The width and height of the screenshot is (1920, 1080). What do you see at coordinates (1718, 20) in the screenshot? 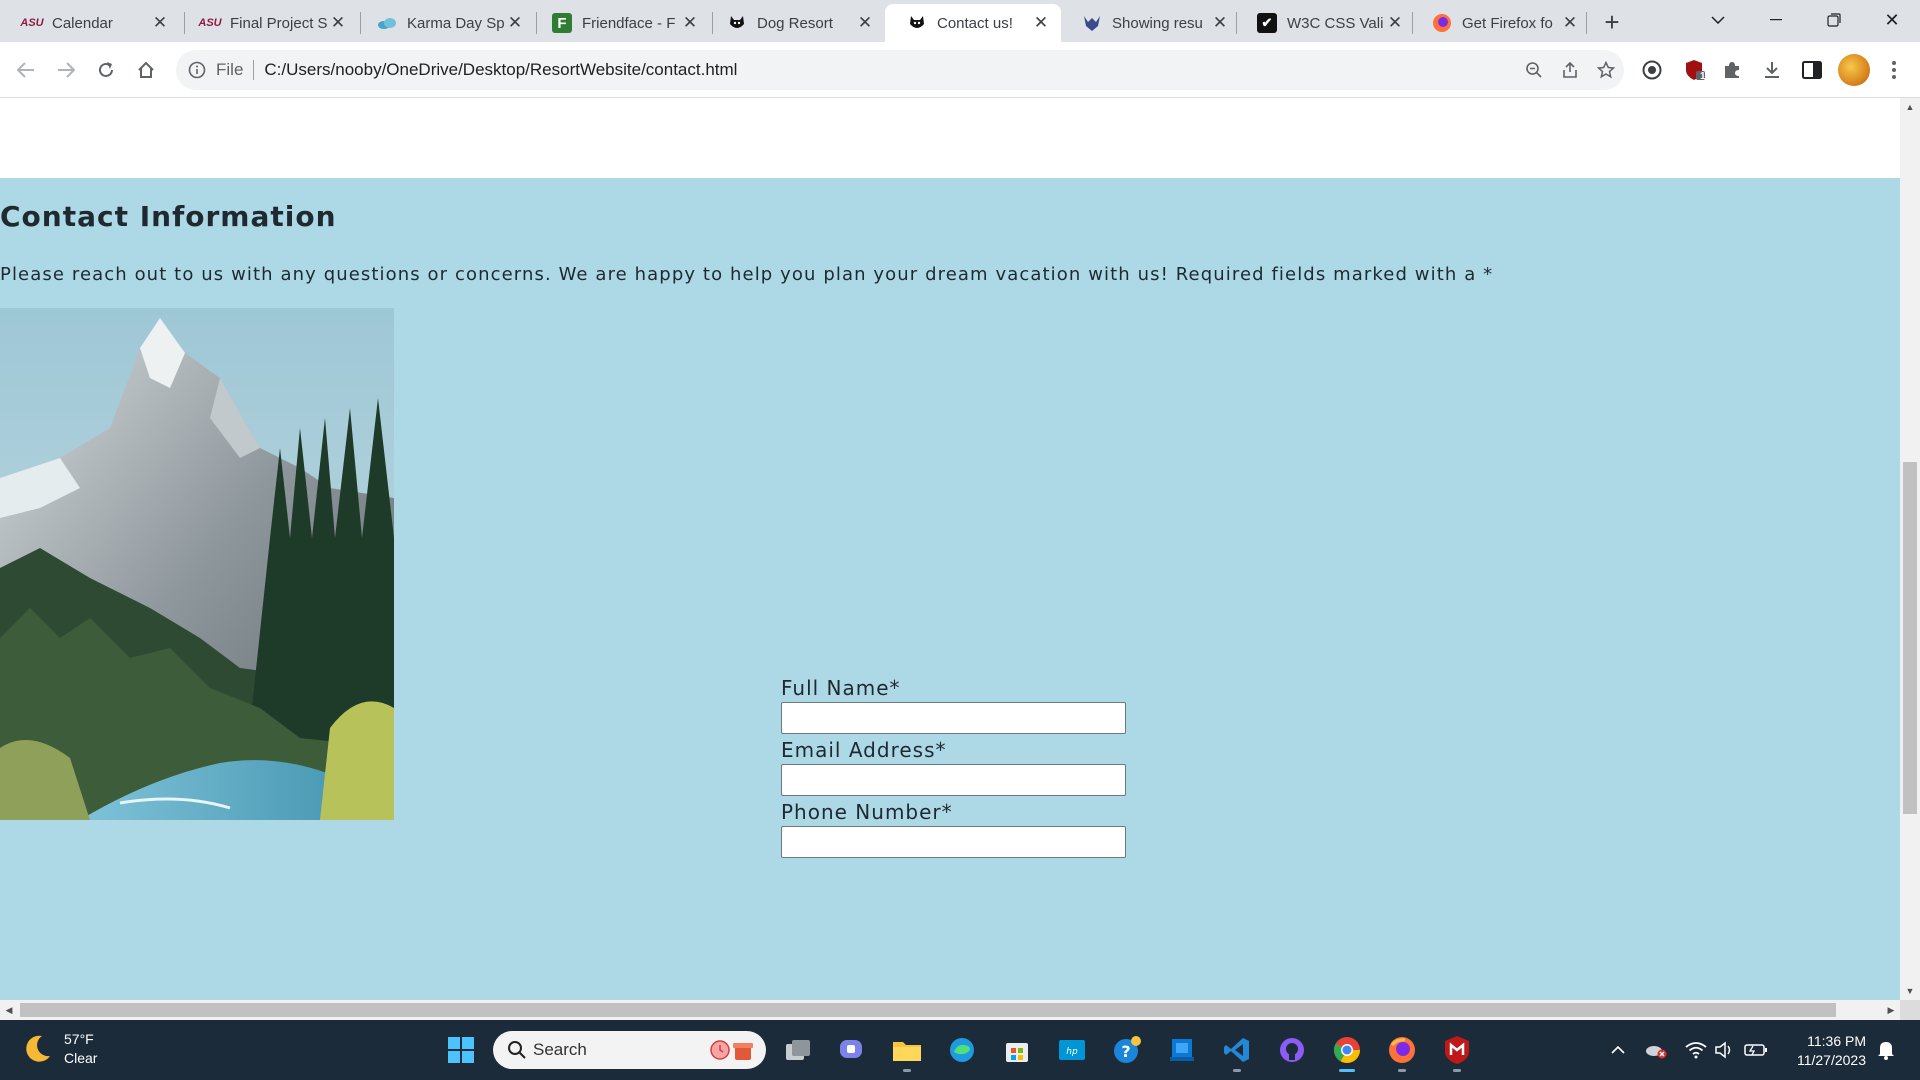
I see `tab-search-chevron-icon` at bounding box center [1718, 20].